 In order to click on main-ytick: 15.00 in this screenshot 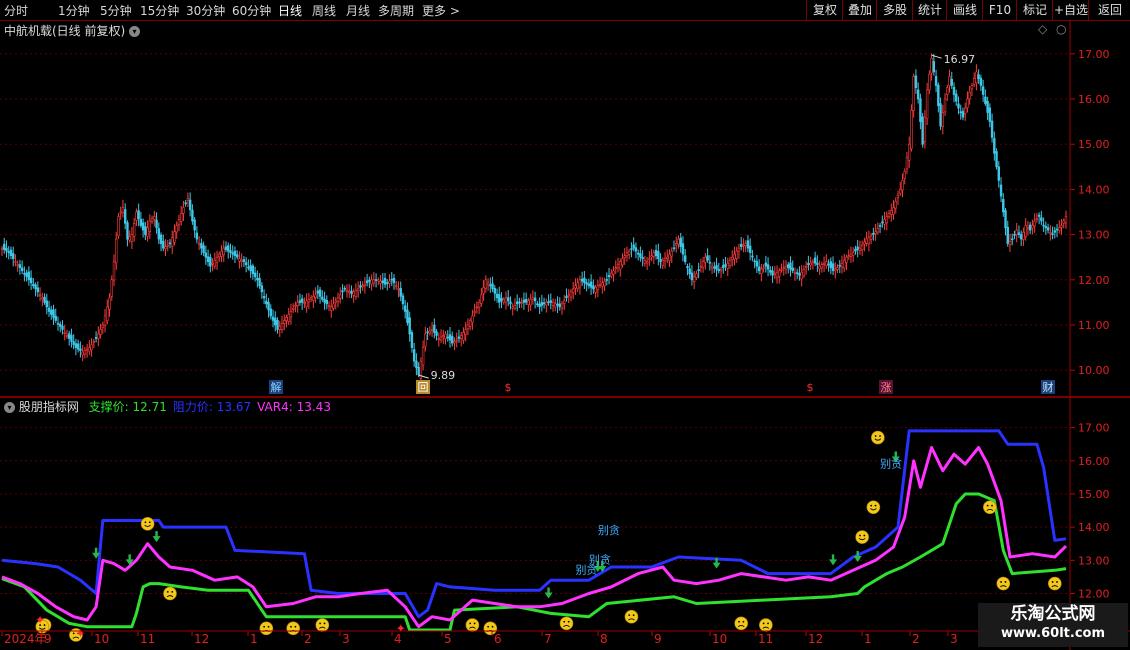, I will do `click(1094, 144)`.